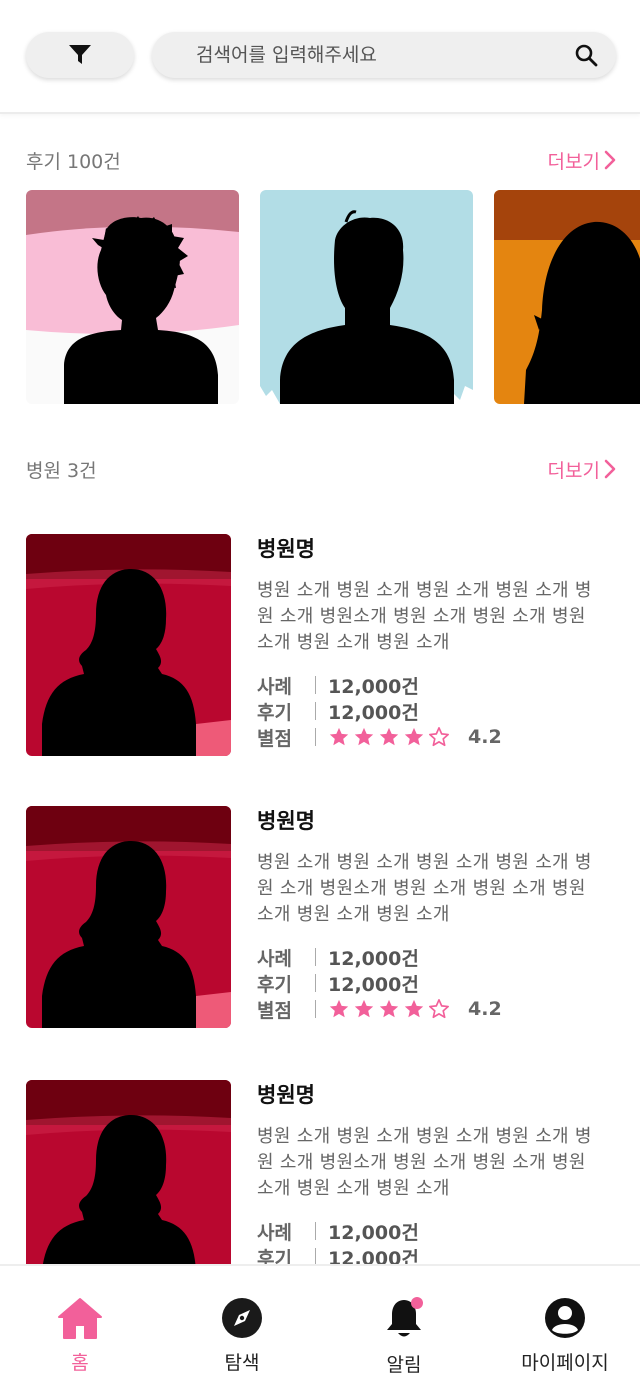 The image size is (640, 1400). I want to click on filter-button, so click(80, 55).